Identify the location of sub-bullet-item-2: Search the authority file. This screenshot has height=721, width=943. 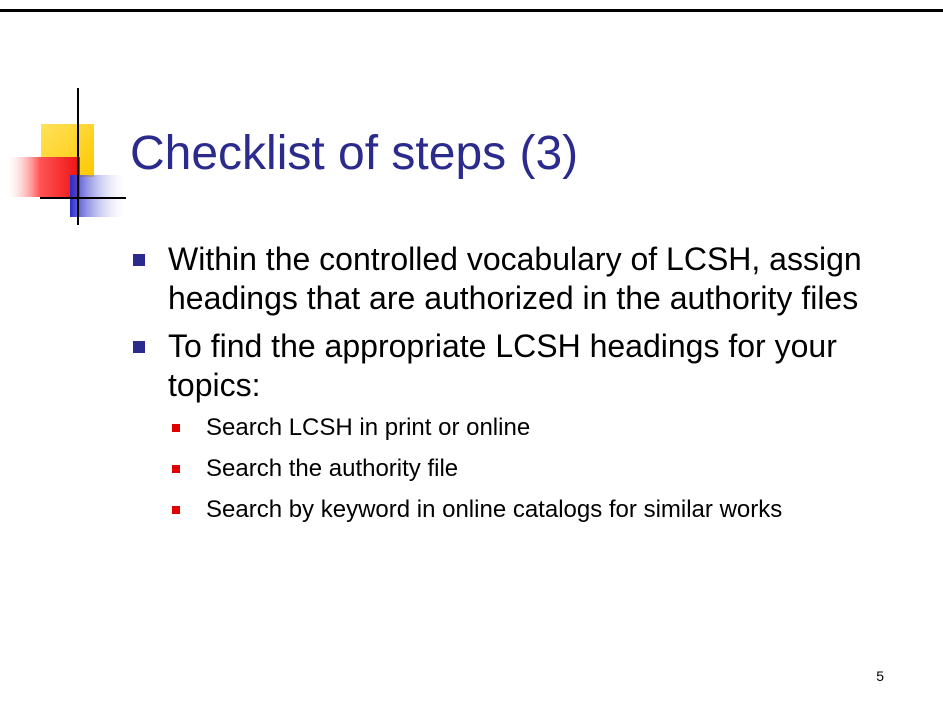
(527, 468).